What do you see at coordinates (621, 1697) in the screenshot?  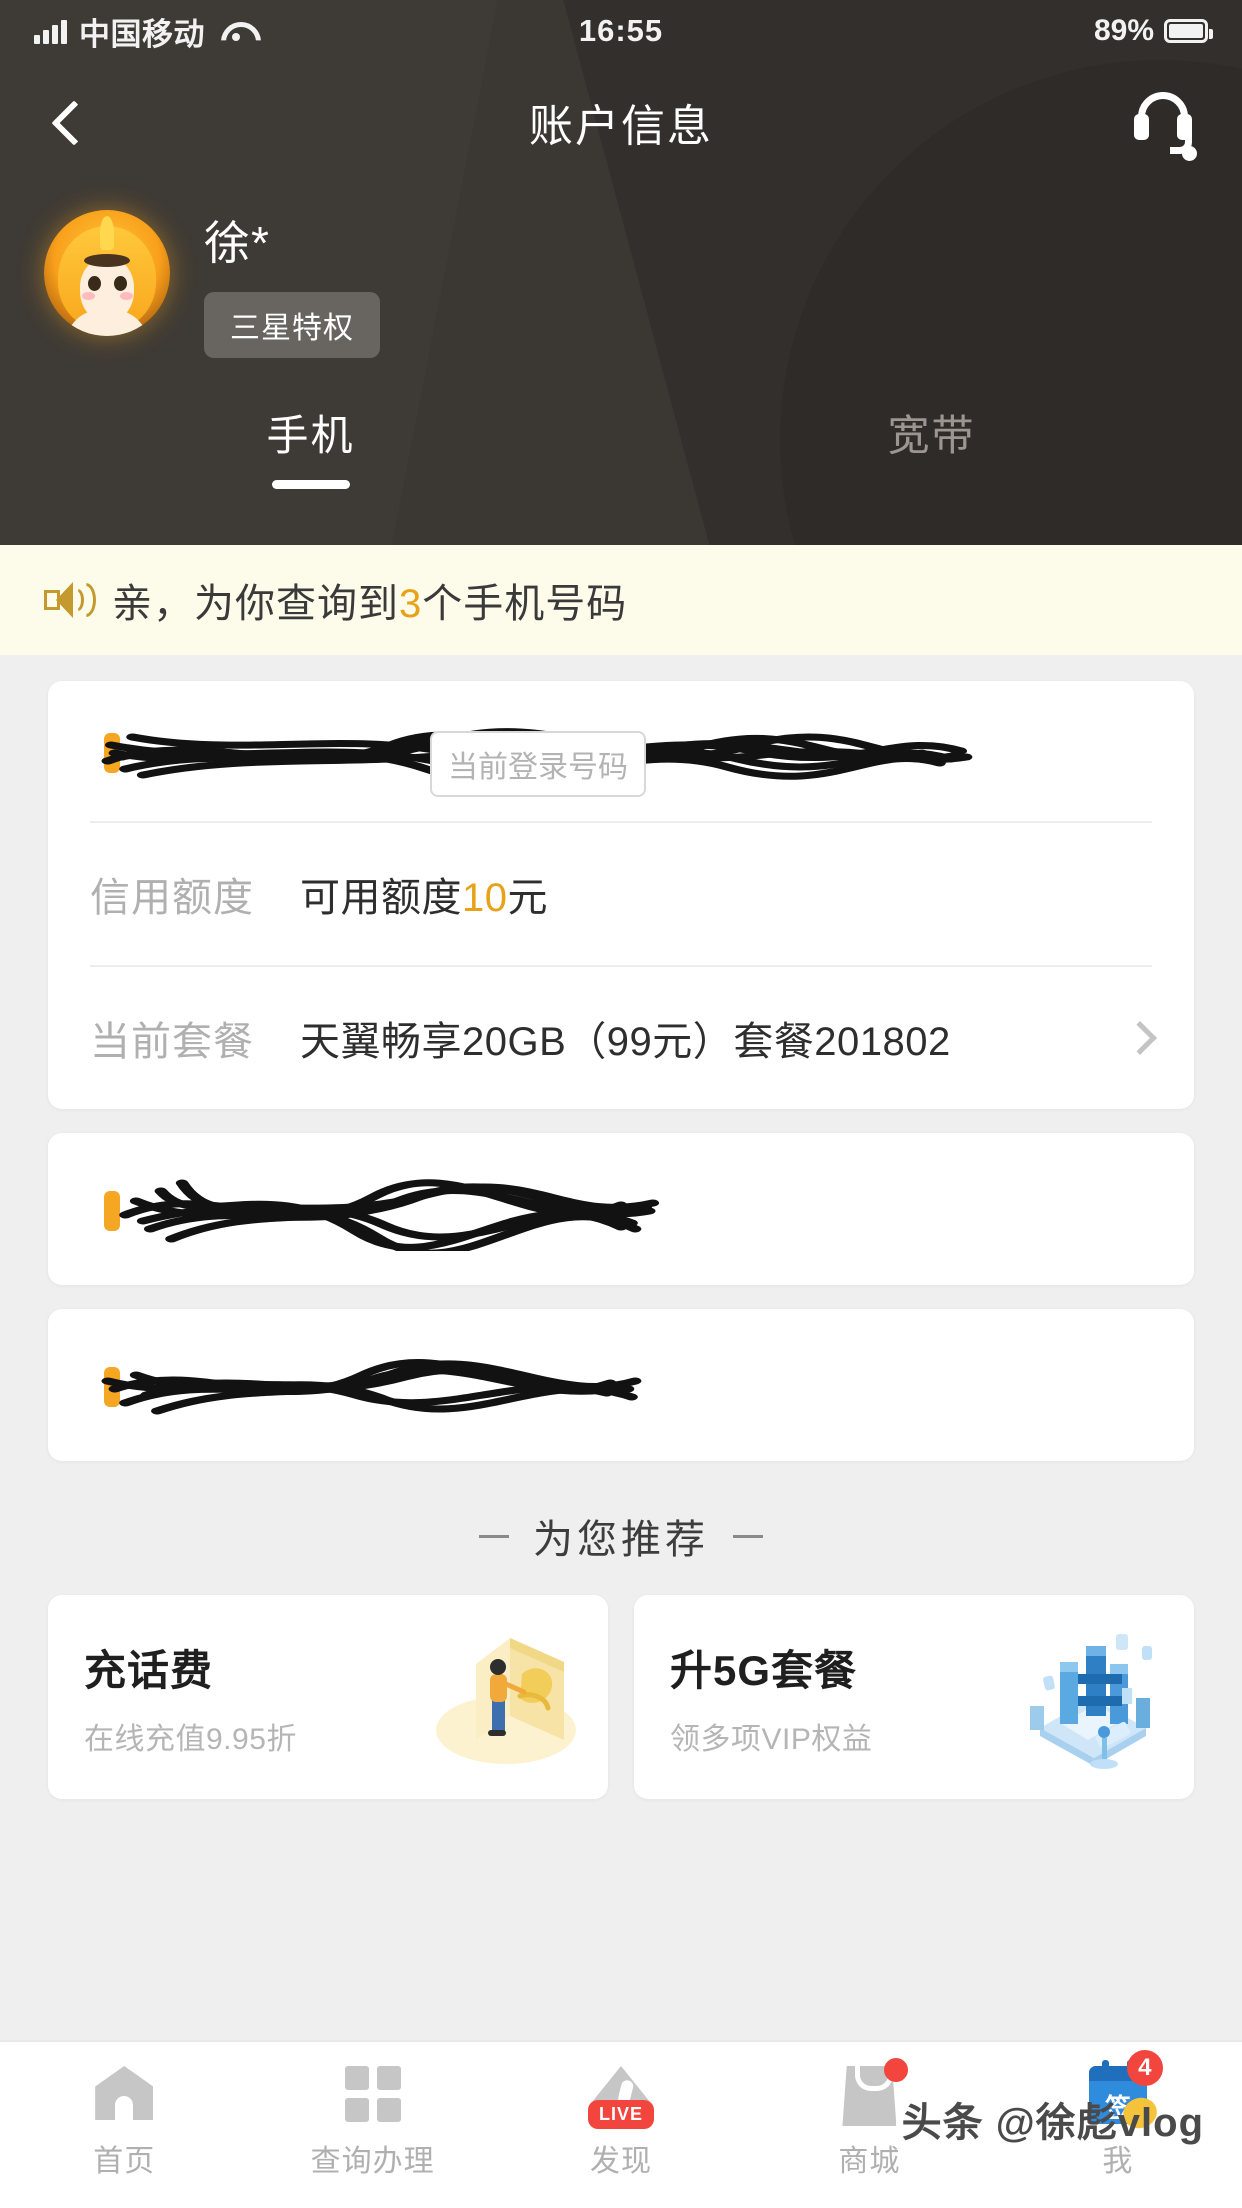 I see `recommend-grid: 充话费 在线充值9.95折 升5G套餐 领多项VIP权益` at bounding box center [621, 1697].